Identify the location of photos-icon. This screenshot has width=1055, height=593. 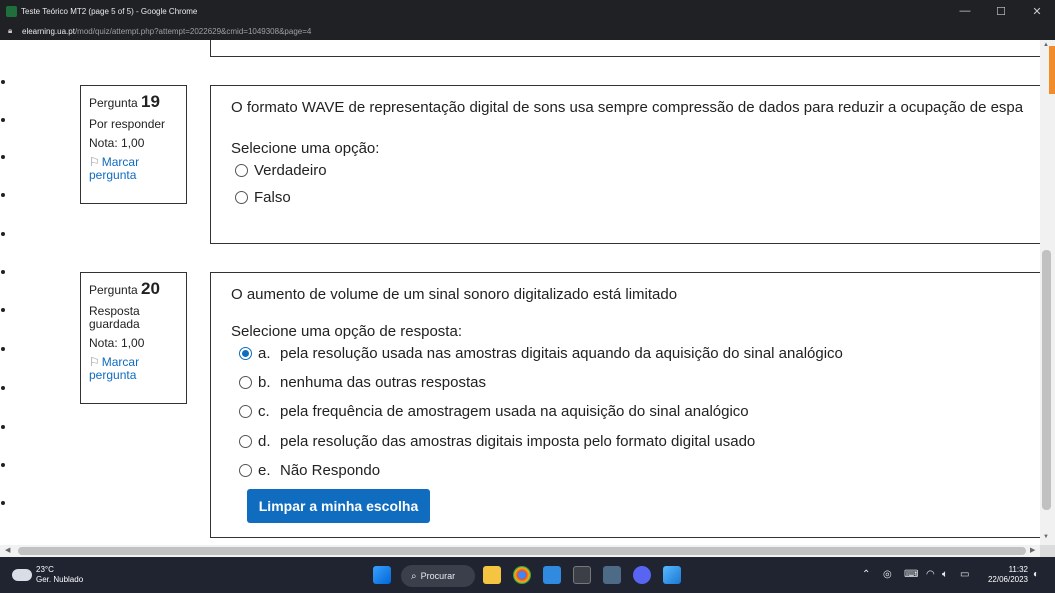
(672, 575).